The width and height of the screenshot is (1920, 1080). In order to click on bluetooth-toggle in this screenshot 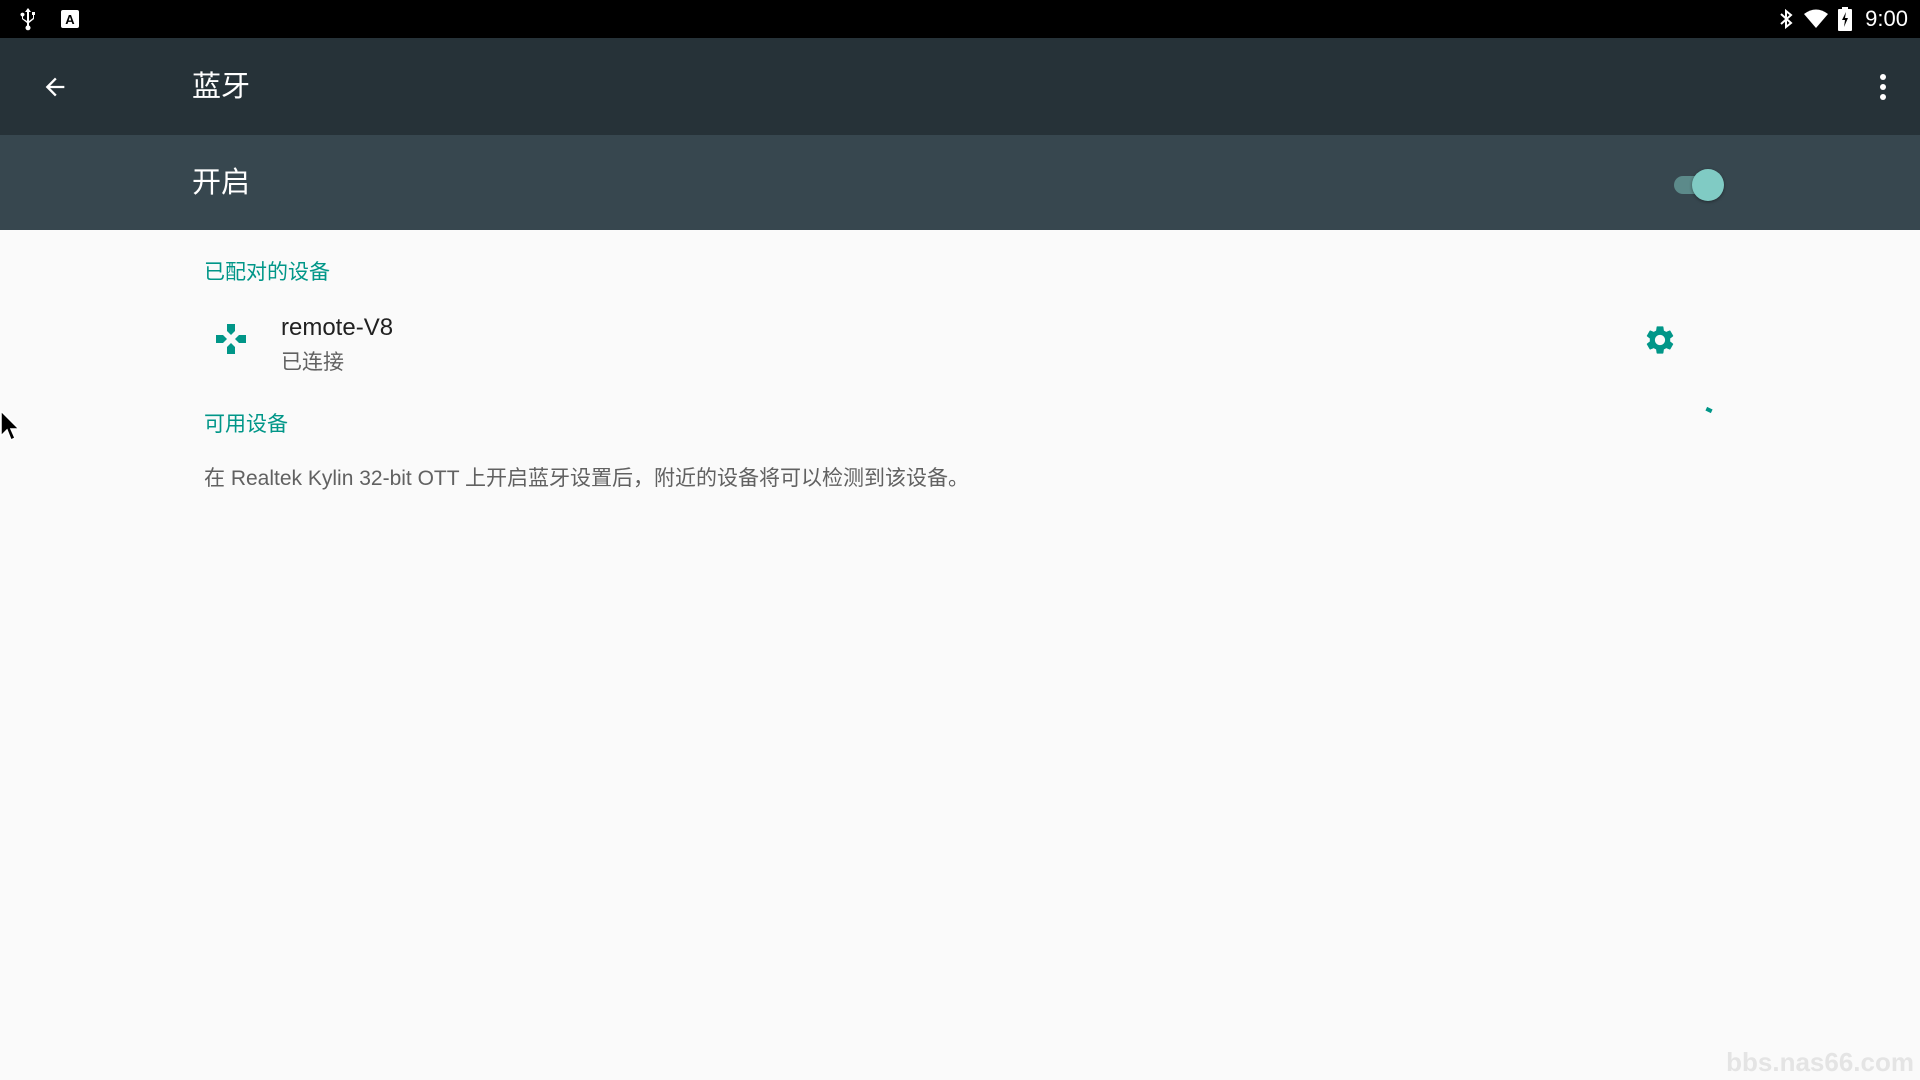, I will do `click(1698, 184)`.